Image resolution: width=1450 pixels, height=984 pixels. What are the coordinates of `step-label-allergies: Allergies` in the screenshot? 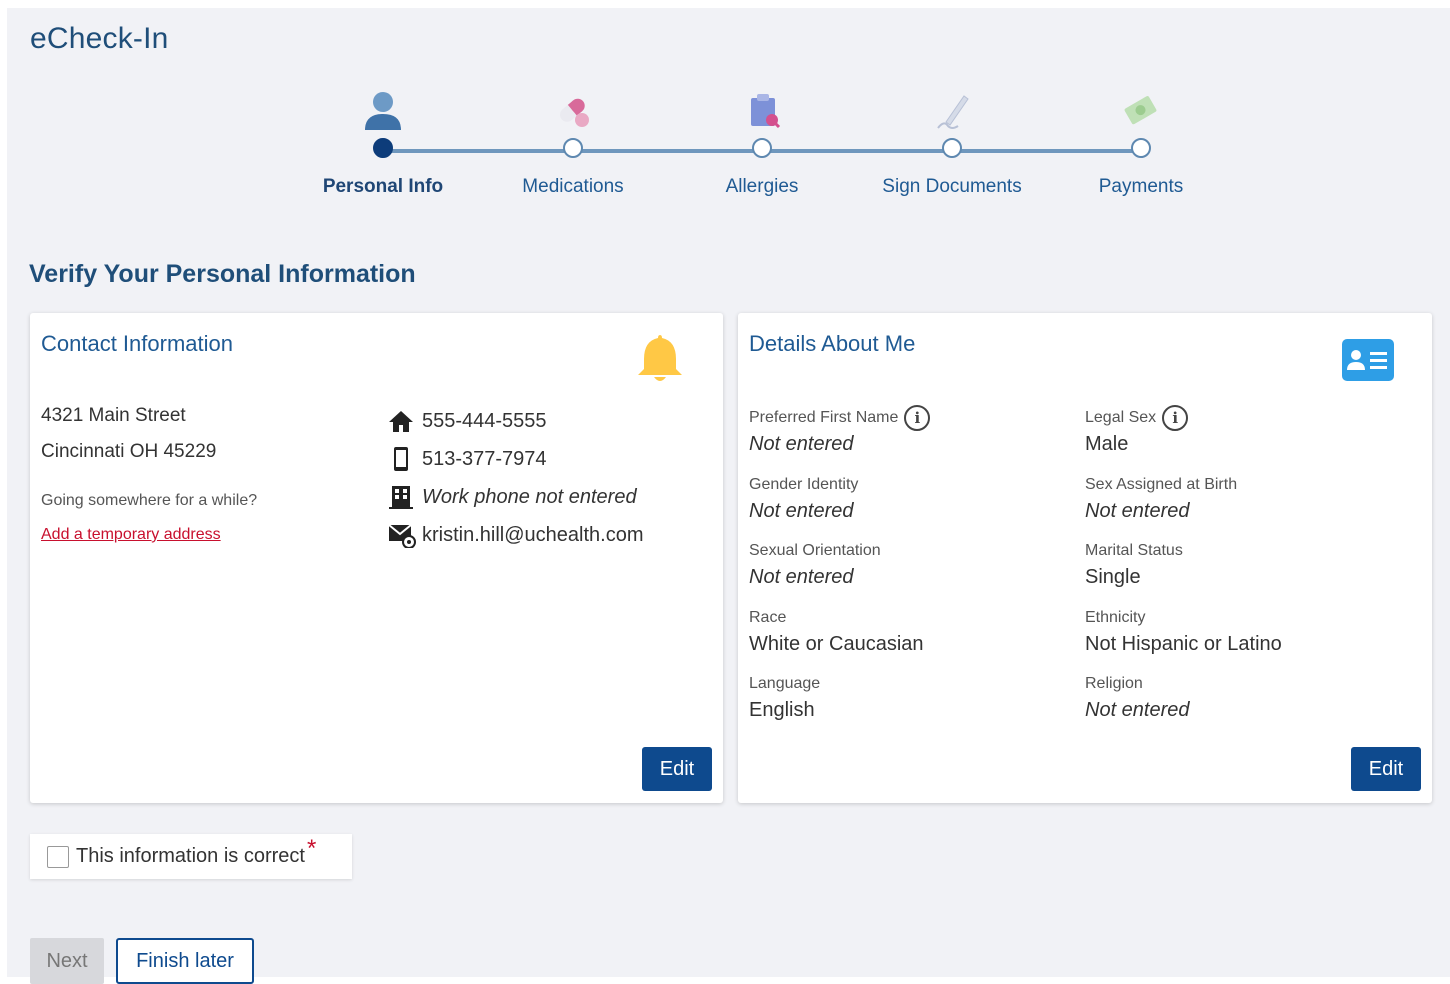 It's located at (762, 186).